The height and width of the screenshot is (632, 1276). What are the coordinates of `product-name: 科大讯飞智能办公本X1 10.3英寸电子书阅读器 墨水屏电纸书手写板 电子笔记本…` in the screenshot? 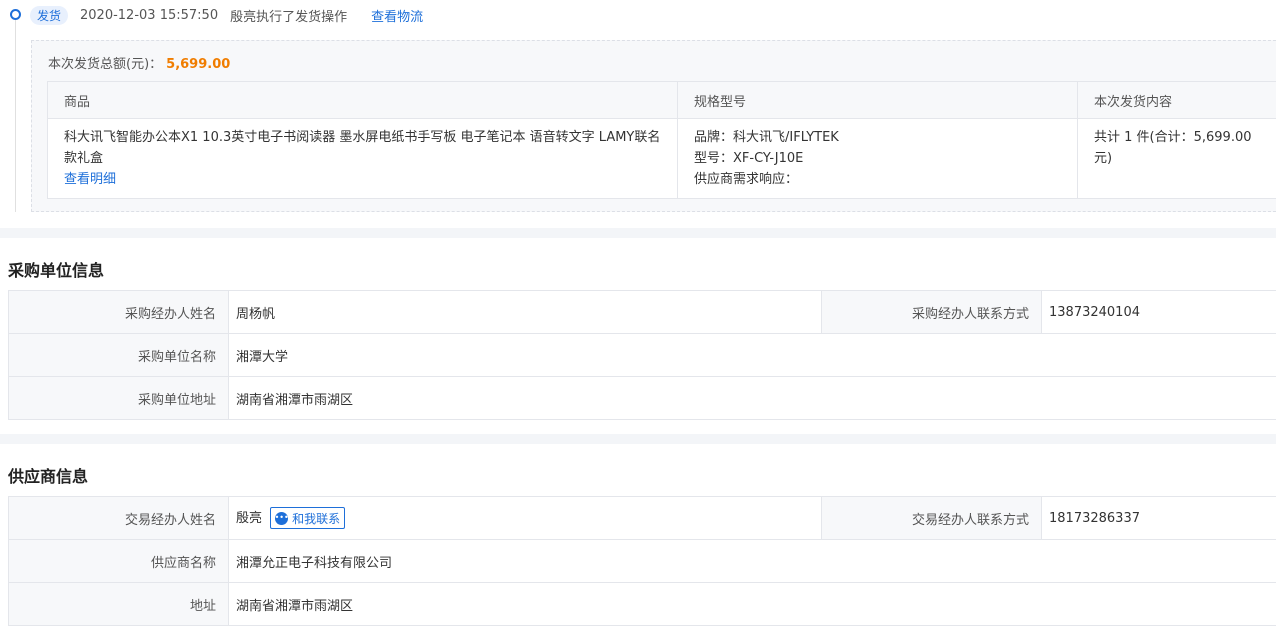 It's located at (362, 148).